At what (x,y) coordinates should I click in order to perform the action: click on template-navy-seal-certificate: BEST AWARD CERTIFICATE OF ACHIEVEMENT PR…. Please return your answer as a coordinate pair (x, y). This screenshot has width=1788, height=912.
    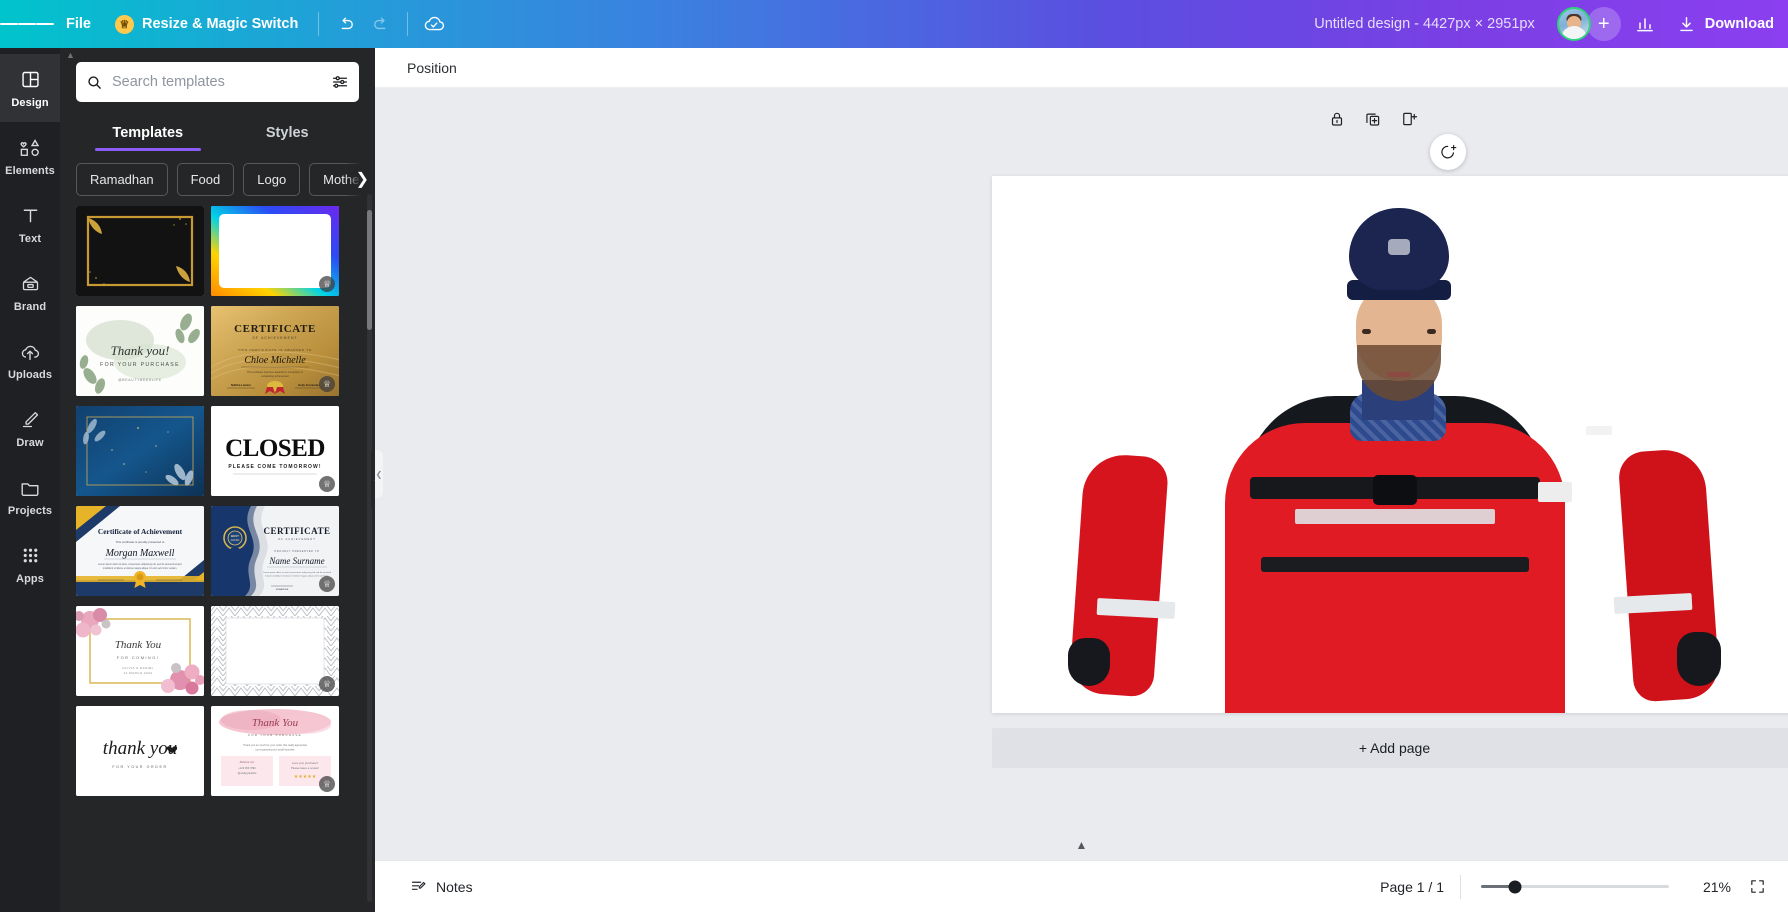
    Looking at the image, I should click on (275, 551).